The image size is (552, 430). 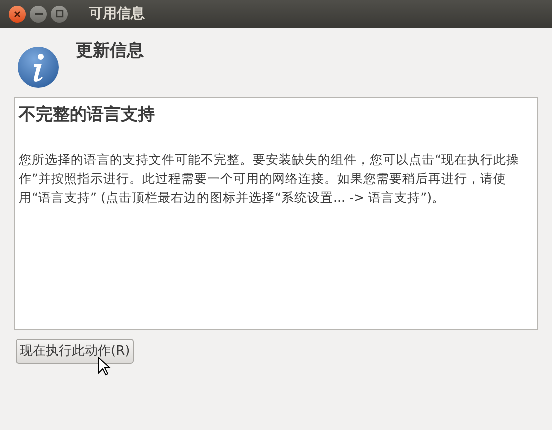 I want to click on minimize-icon, so click(x=38, y=14).